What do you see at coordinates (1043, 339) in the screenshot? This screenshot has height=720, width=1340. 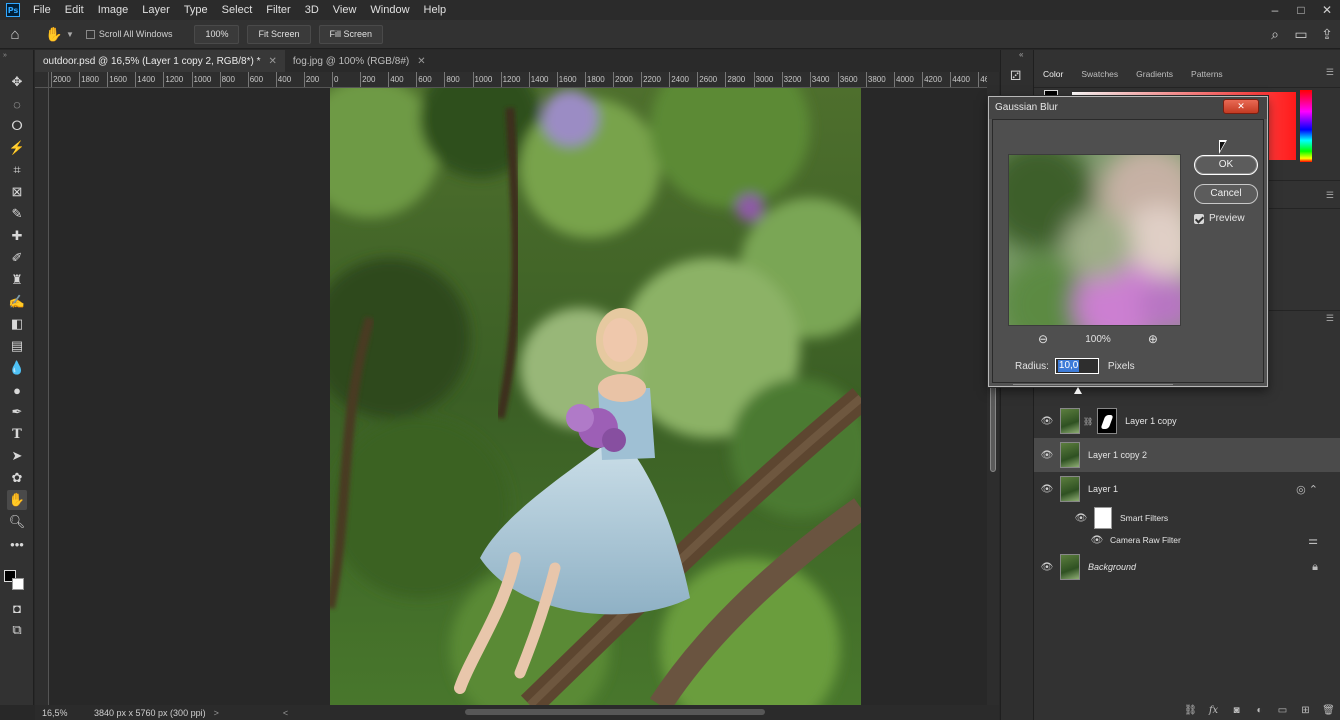 I see `zoom-out-icon: ⊖` at bounding box center [1043, 339].